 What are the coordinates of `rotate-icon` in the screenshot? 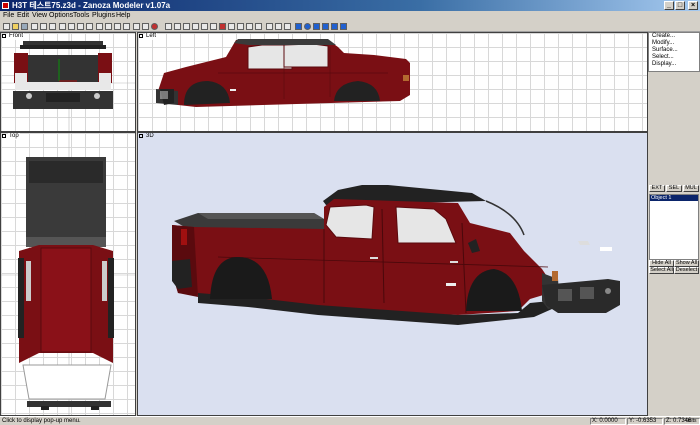 It's located at (80, 26).